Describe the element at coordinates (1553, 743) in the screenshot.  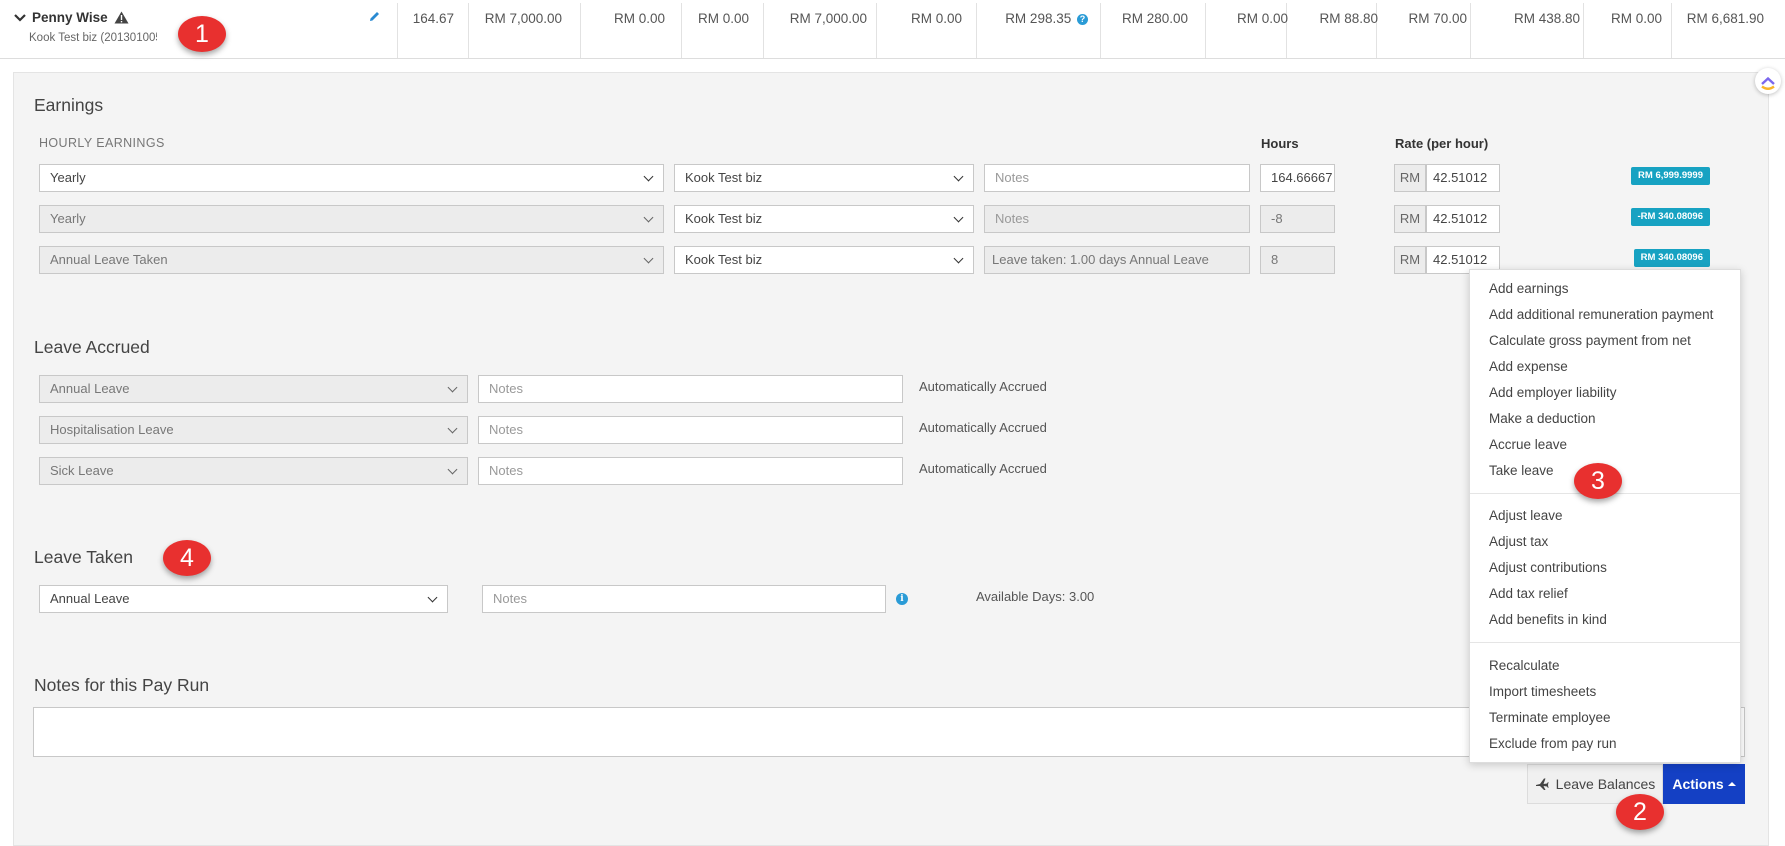
I see `menu-item-exclude-from-pay-run: Exclude from pay run` at that location.